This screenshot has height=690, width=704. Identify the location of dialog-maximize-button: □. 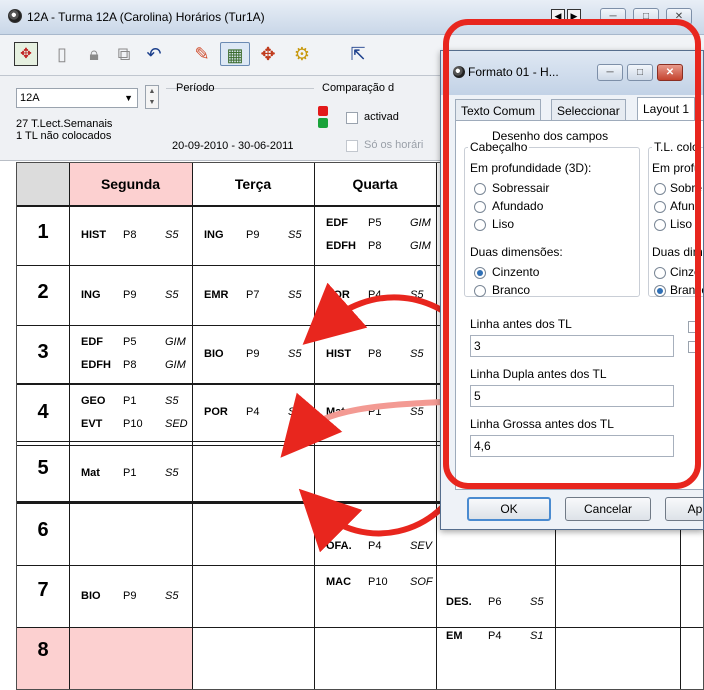
(640, 72).